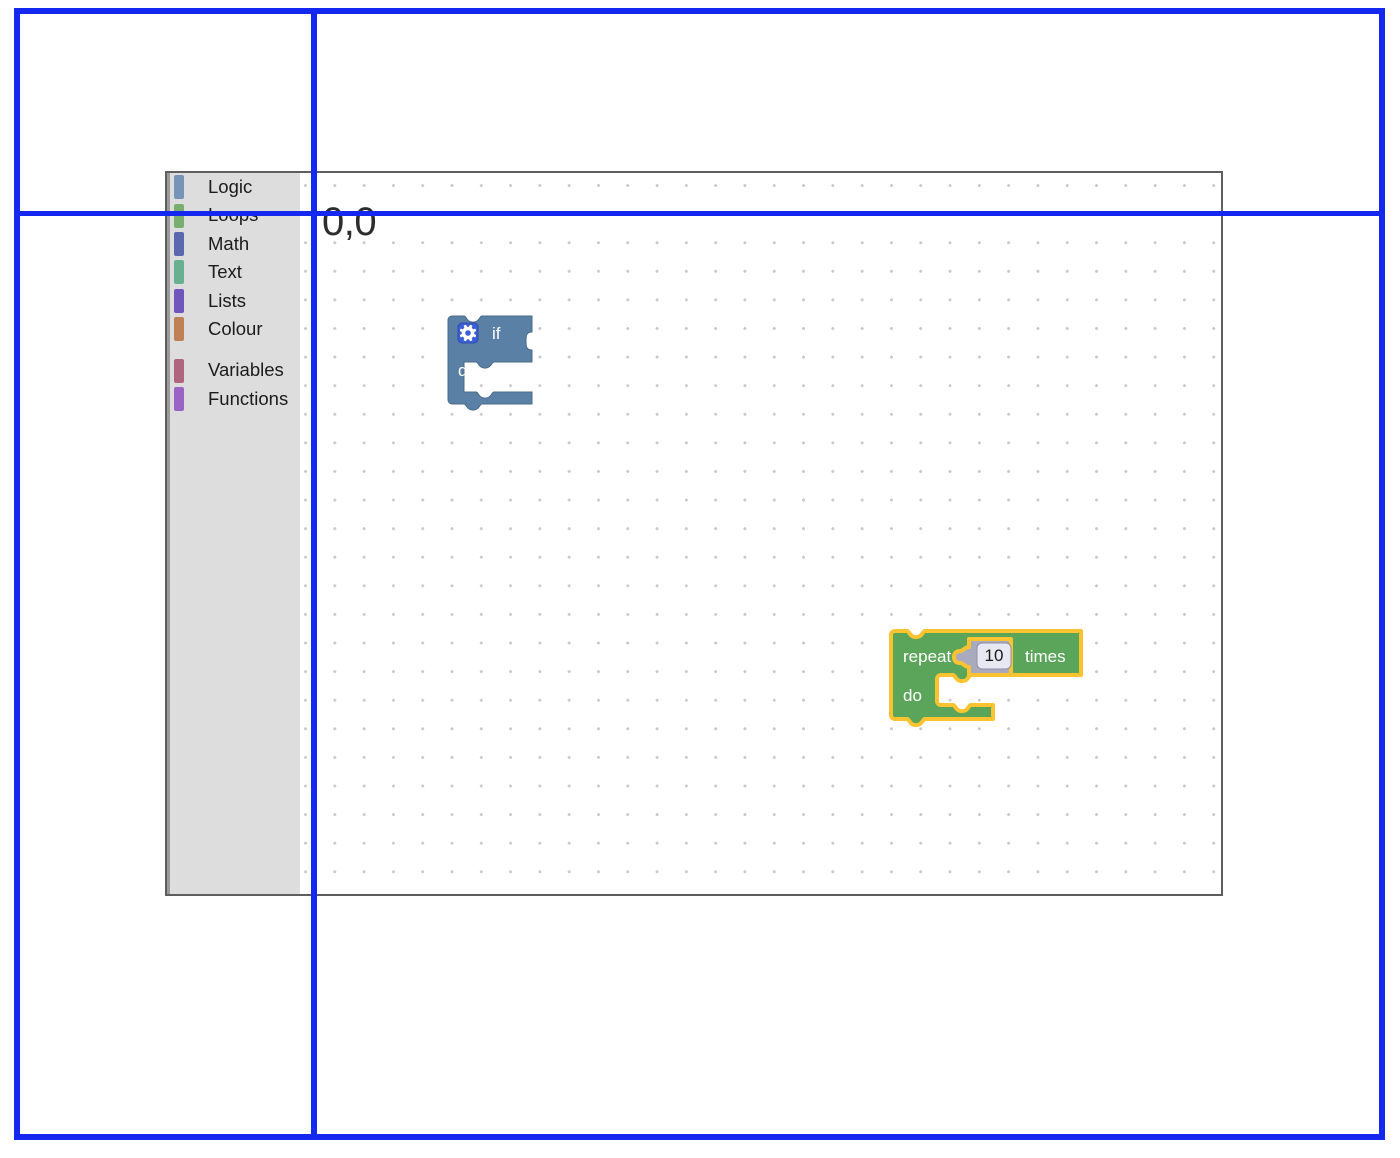 Image resolution: width=1400 pixels, height=1158 pixels. I want to click on sidebar-item-variables: Variables, so click(235, 370).